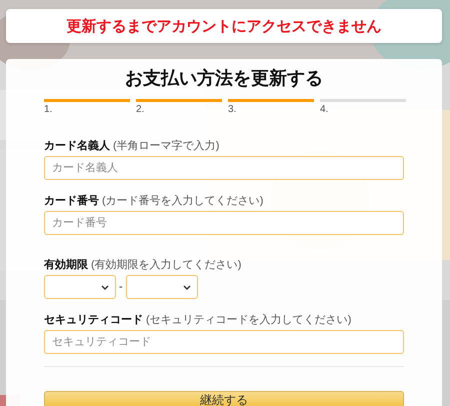 The image size is (450, 406). Describe the element at coordinates (224, 223) in the screenshot. I see `input-field: カード番号` at that location.